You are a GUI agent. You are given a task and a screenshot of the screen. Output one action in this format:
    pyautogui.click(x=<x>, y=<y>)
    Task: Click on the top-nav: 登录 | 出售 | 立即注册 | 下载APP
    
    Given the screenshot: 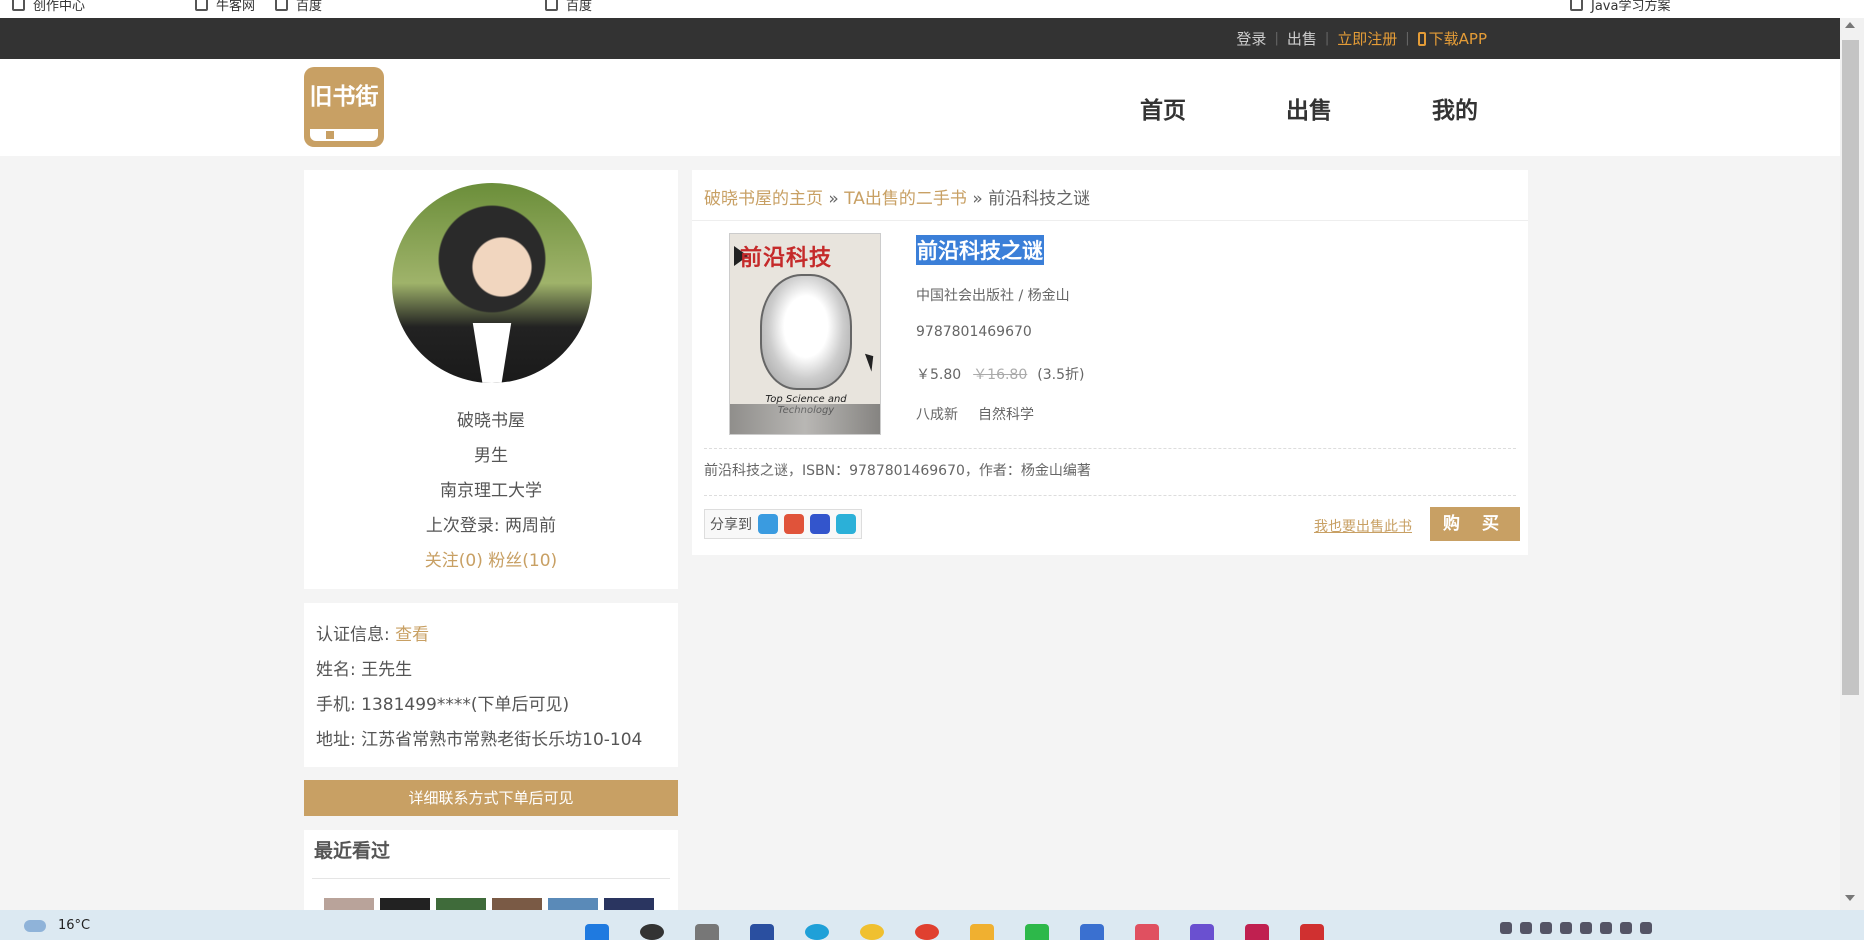 What is the action you would take?
    pyautogui.click(x=1361, y=38)
    